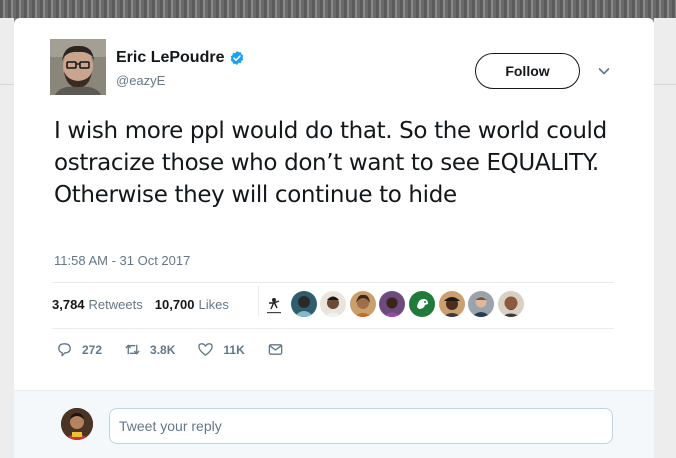  Describe the element at coordinates (174, 304) in the screenshot. I see `likes-count: 10,700` at that location.